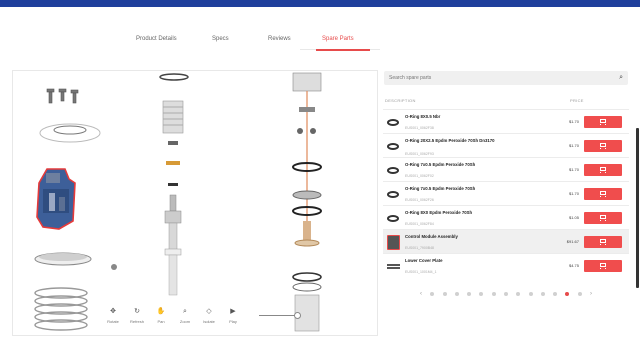 The width and height of the screenshot is (640, 360). I want to click on zoom-button: ⌕ Zoom, so click(185, 316).